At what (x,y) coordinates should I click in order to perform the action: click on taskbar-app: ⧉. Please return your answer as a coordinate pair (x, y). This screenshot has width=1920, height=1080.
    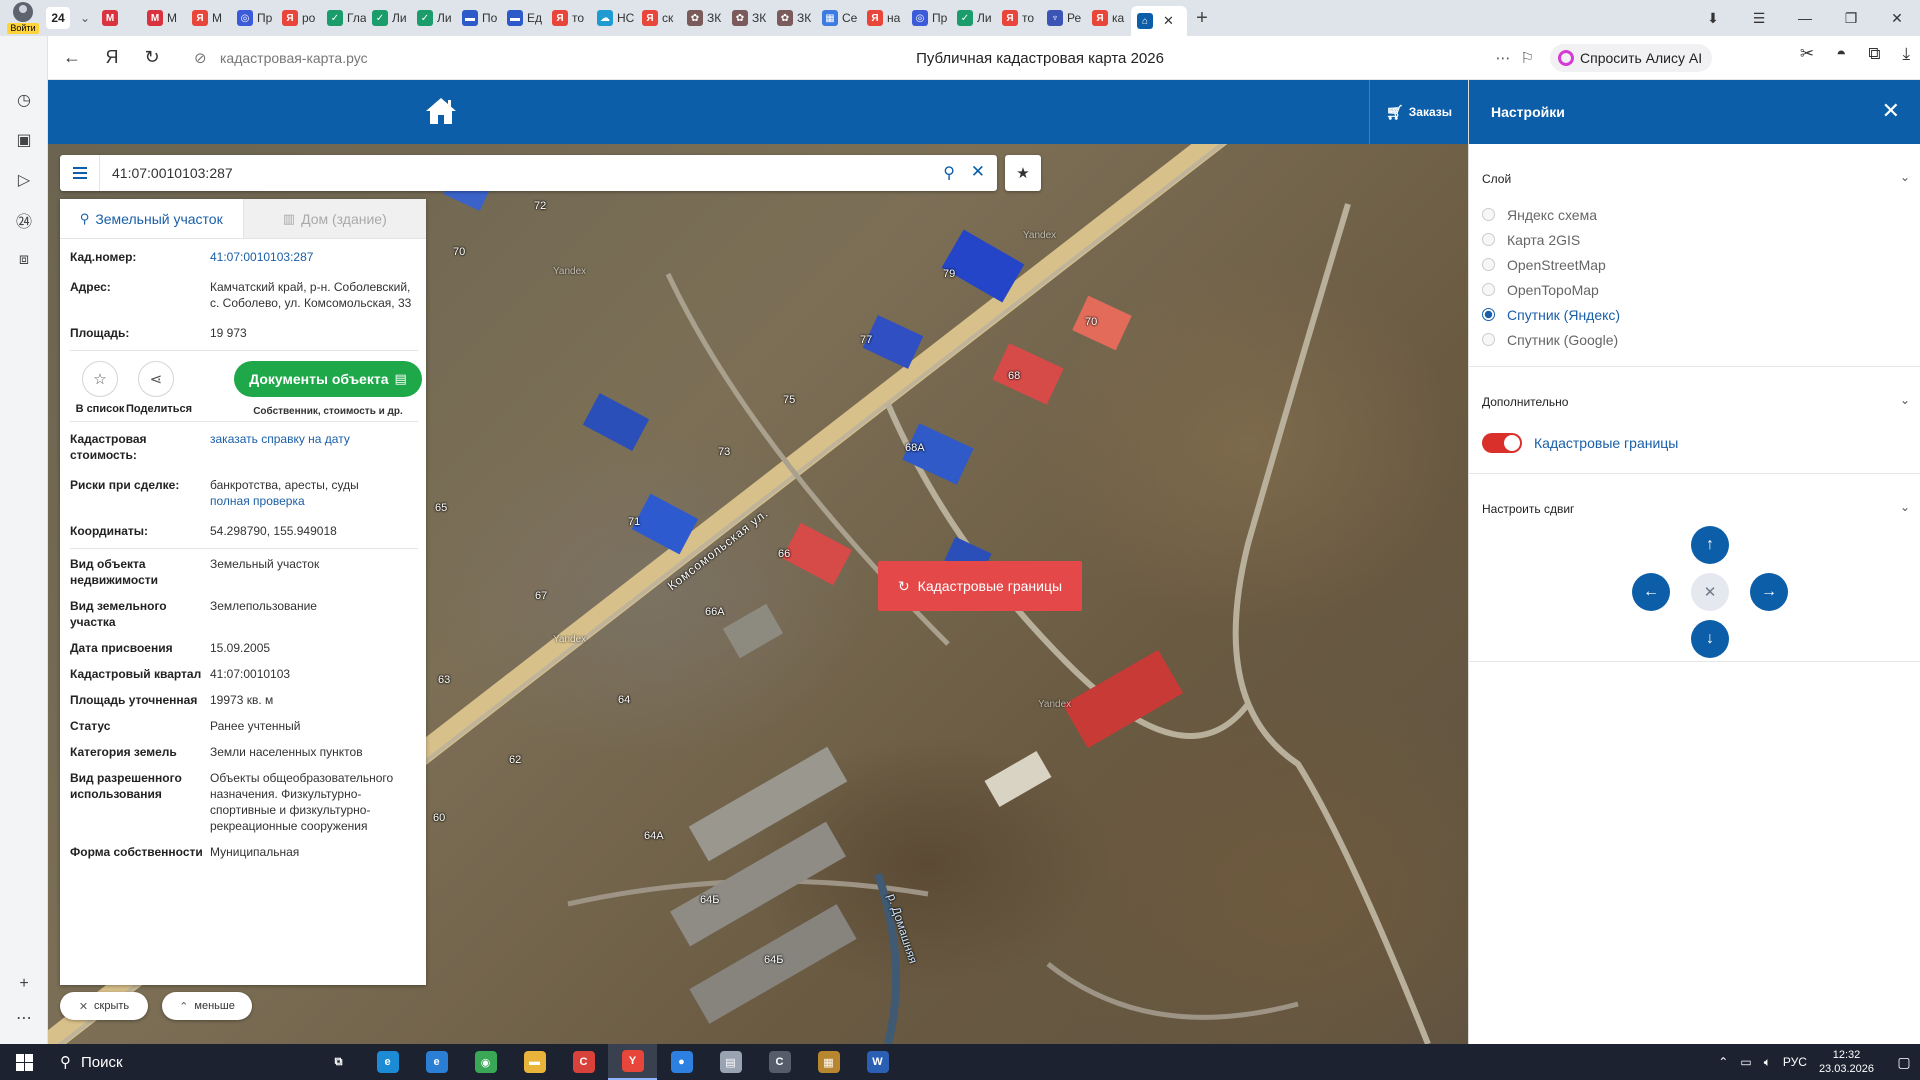
    Looking at the image, I should click on (338, 1062).